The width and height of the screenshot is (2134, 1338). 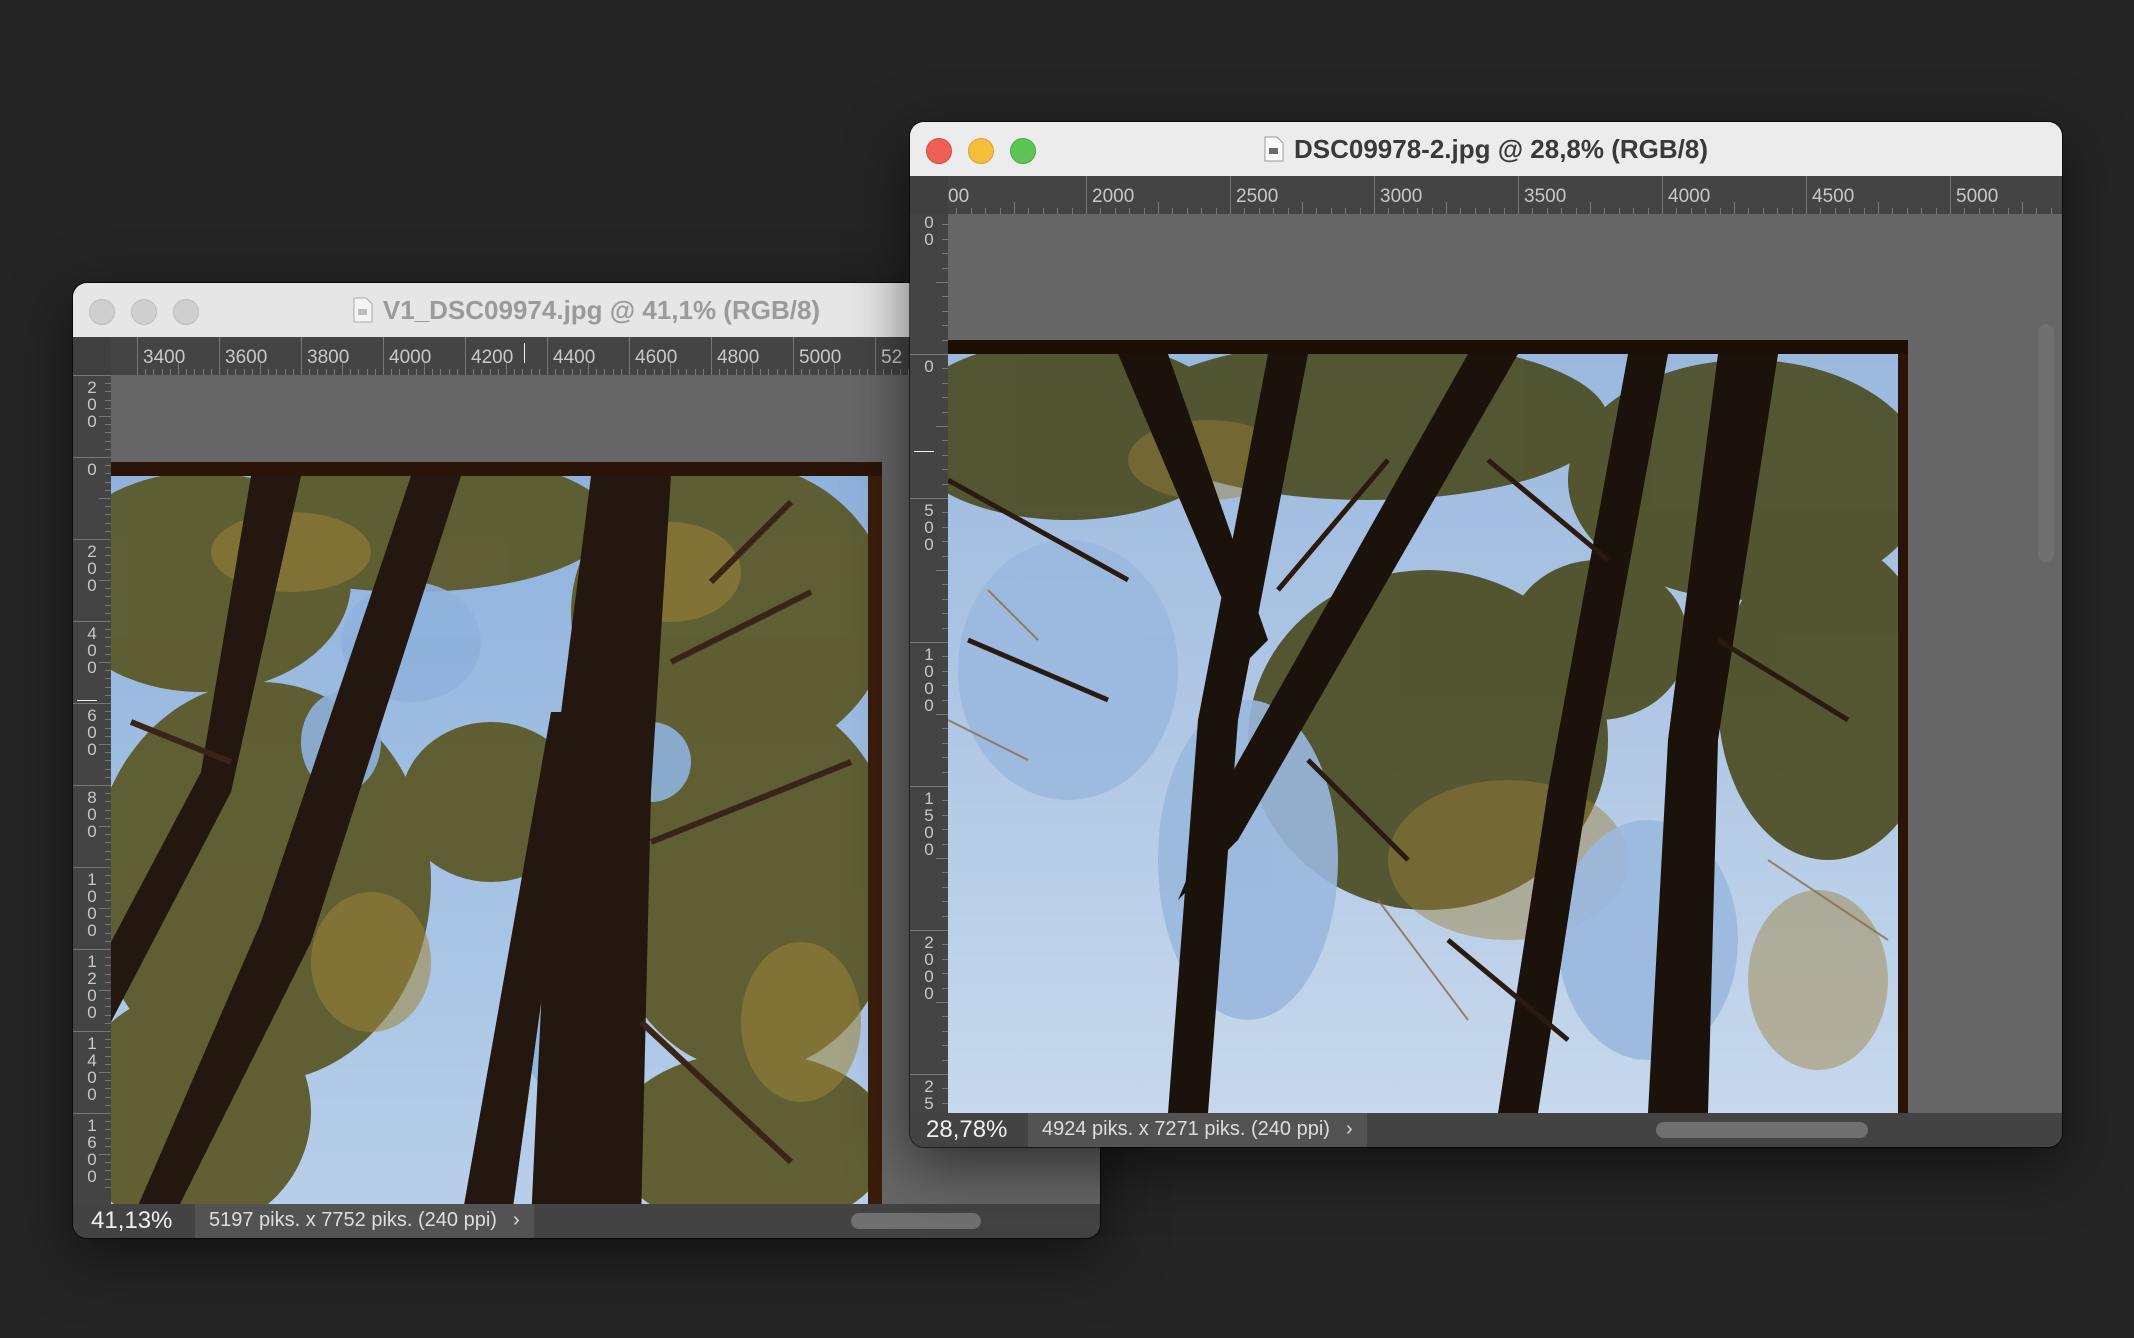 What do you see at coordinates (2046, 443) in the screenshot?
I see `vertical-scrollbar` at bounding box center [2046, 443].